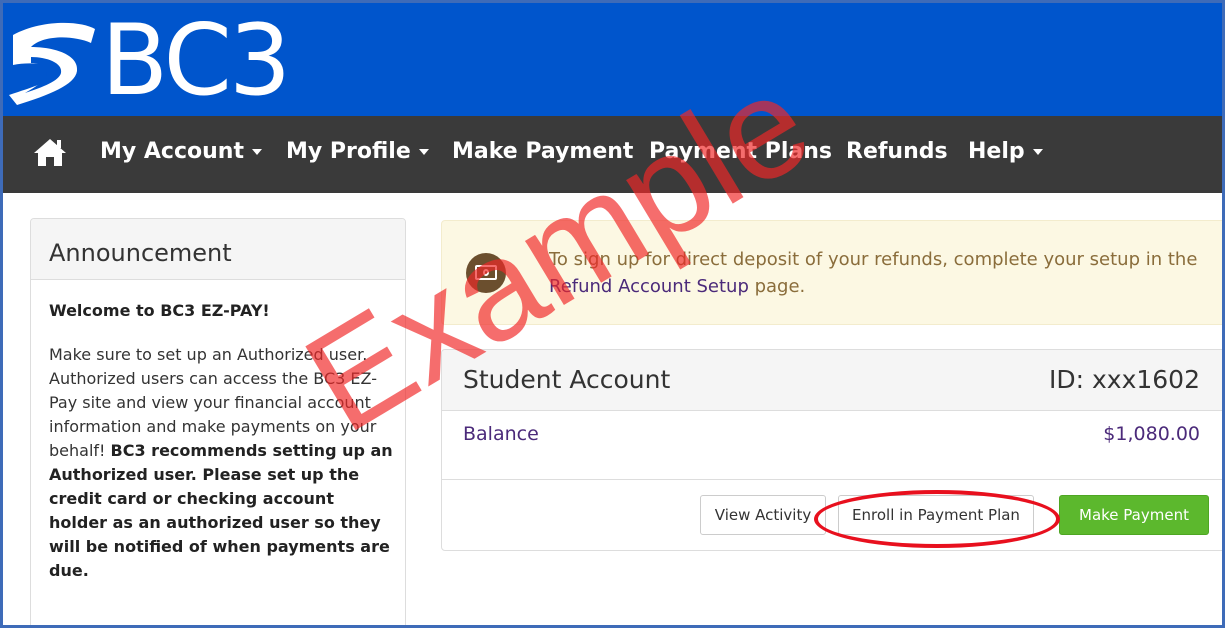 The image size is (1225, 628). I want to click on announcement-welcome: Welcome to BC3 EZ-PAY!, so click(159, 310).